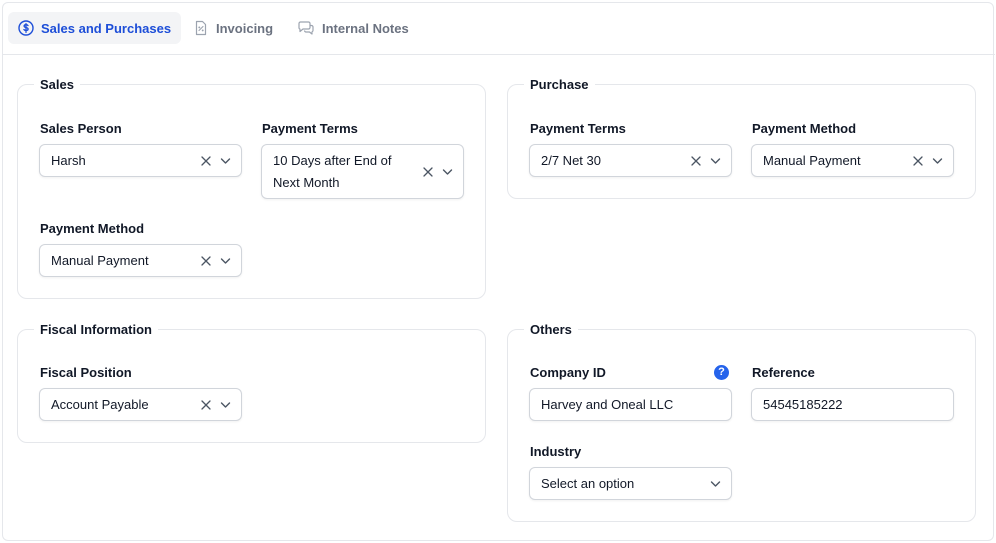 This screenshot has height=543, width=996. What do you see at coordinates (332, 171) in the screenshot?
I see `select-value: 10 Days after End of Next Month` at bounding box center [332, 171].